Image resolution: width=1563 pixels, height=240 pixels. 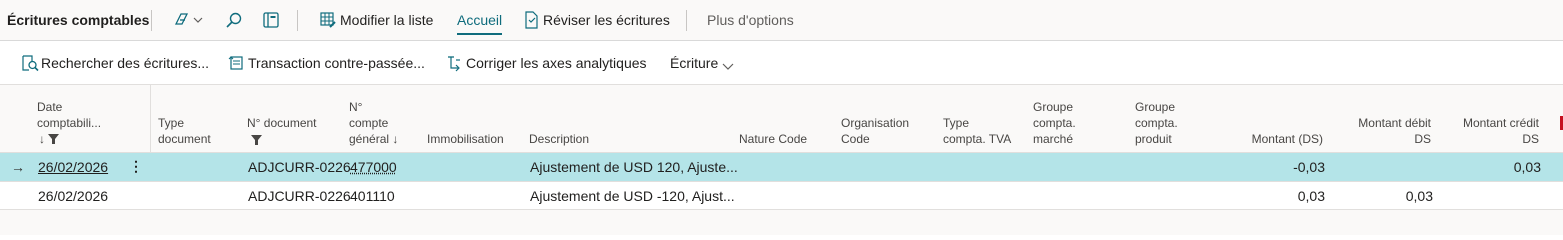 I want to click on cell-debit: 0,03, so click(x=1419, y=196).